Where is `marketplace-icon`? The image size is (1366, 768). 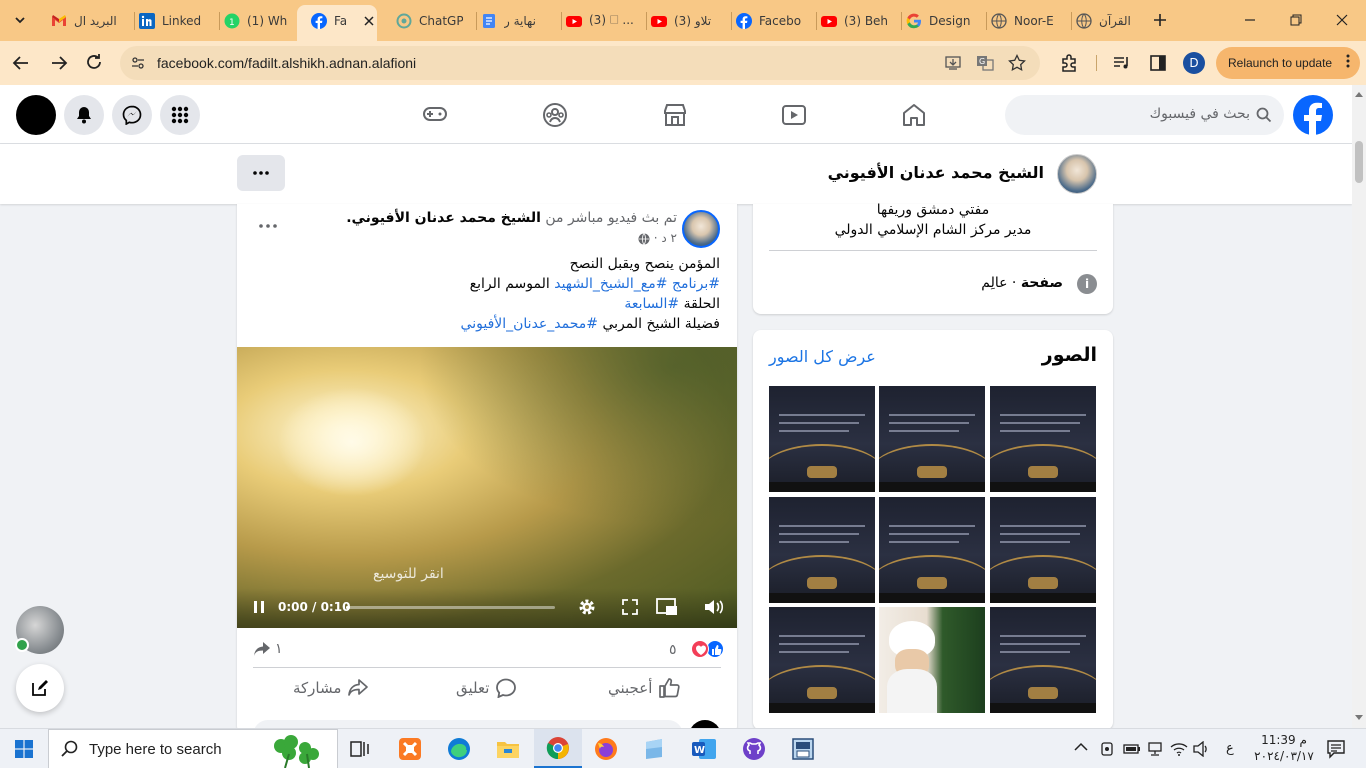
marketplace-icon is located at coordinates (675, 115).